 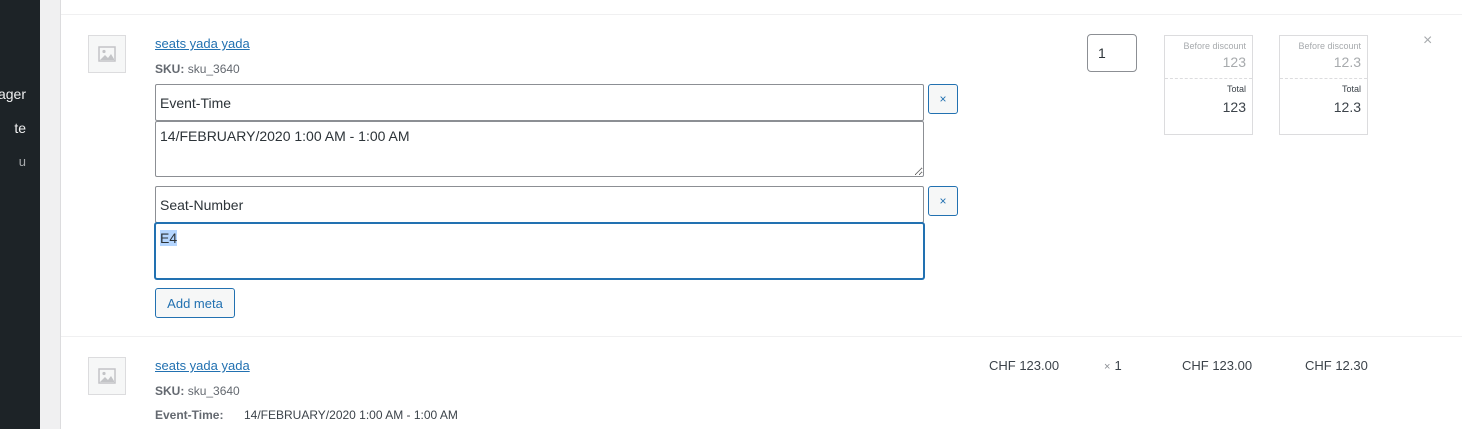 What do you see at coordinates (189, 415) in the screenshot?
I see `meta-display-key: Event-Time:` at bounding box center [189, 415].